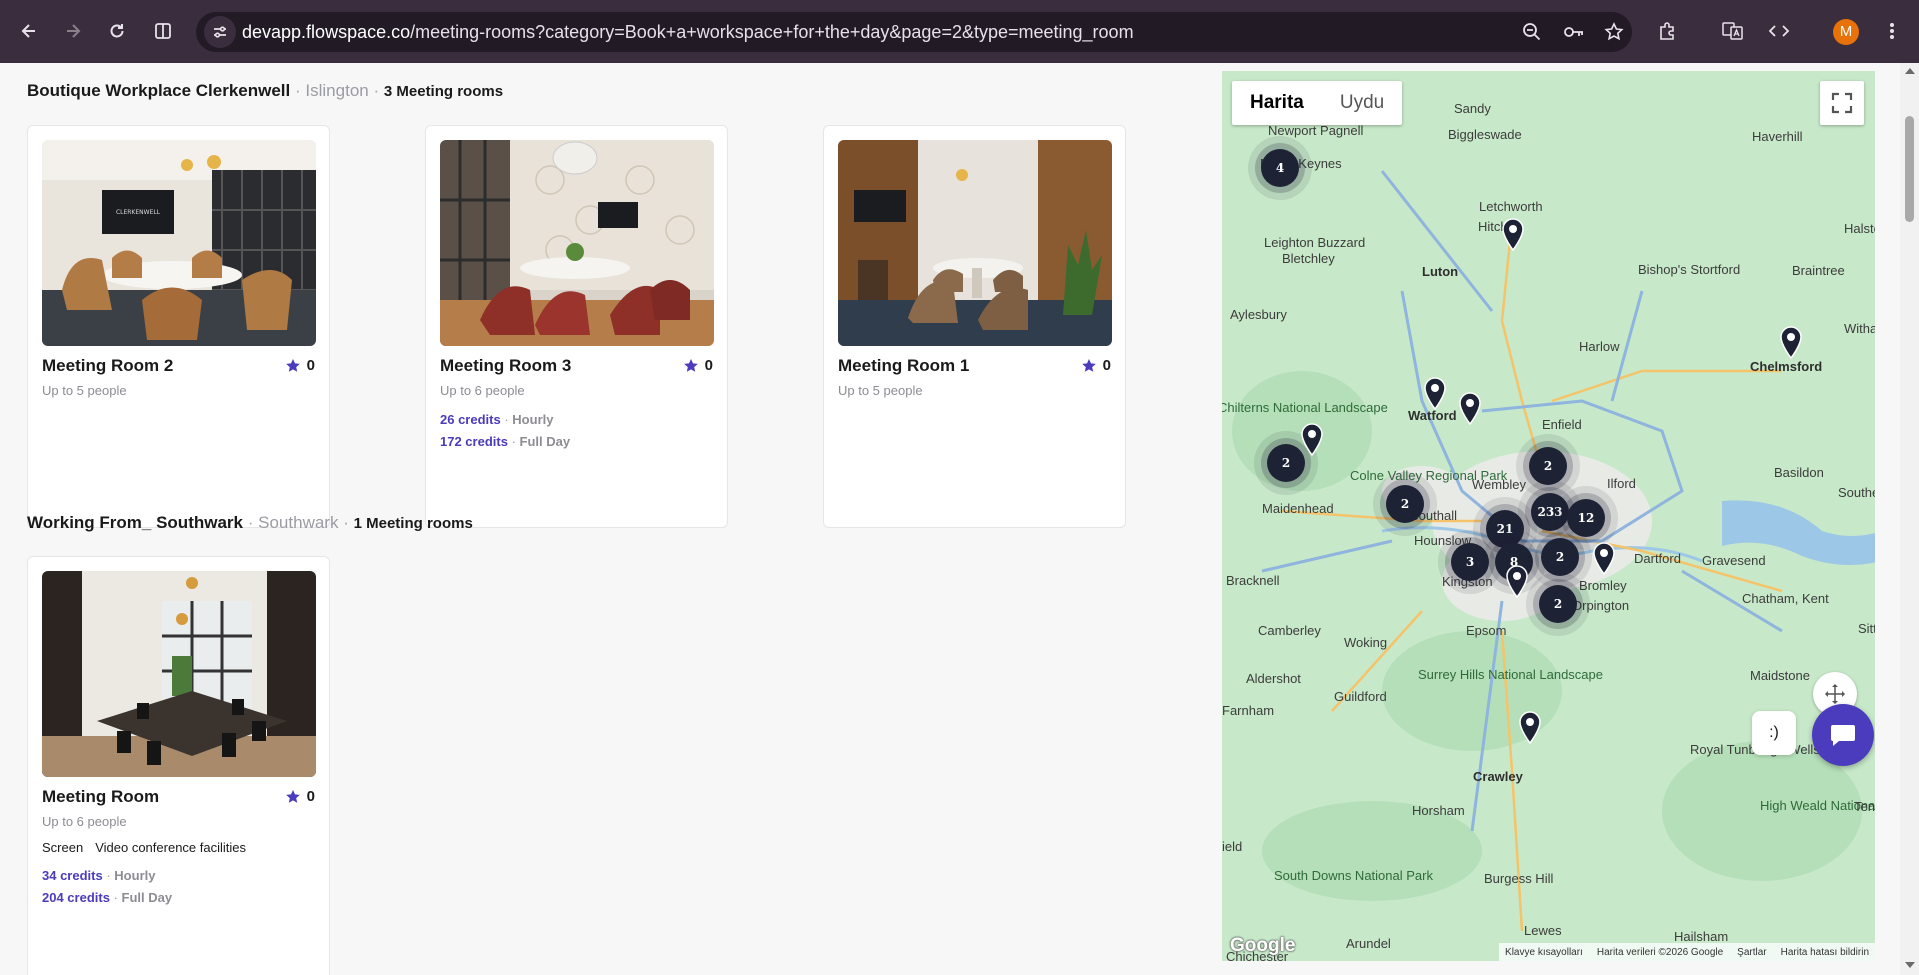  Describe the element at coordinates (903, 366) in the screenshot. I see `room-title: Meeting Room 1` at that location.